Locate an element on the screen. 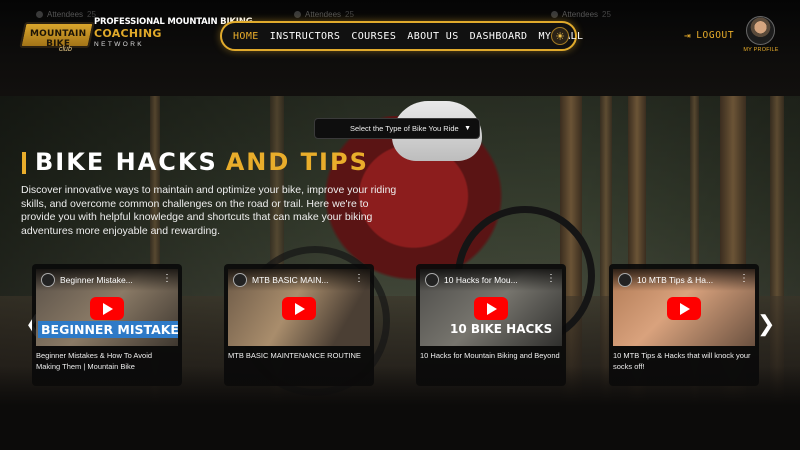 This screenshot has width=800, height=450. page-title-white: BIKE HACKS is located at coordinates (126, 162).